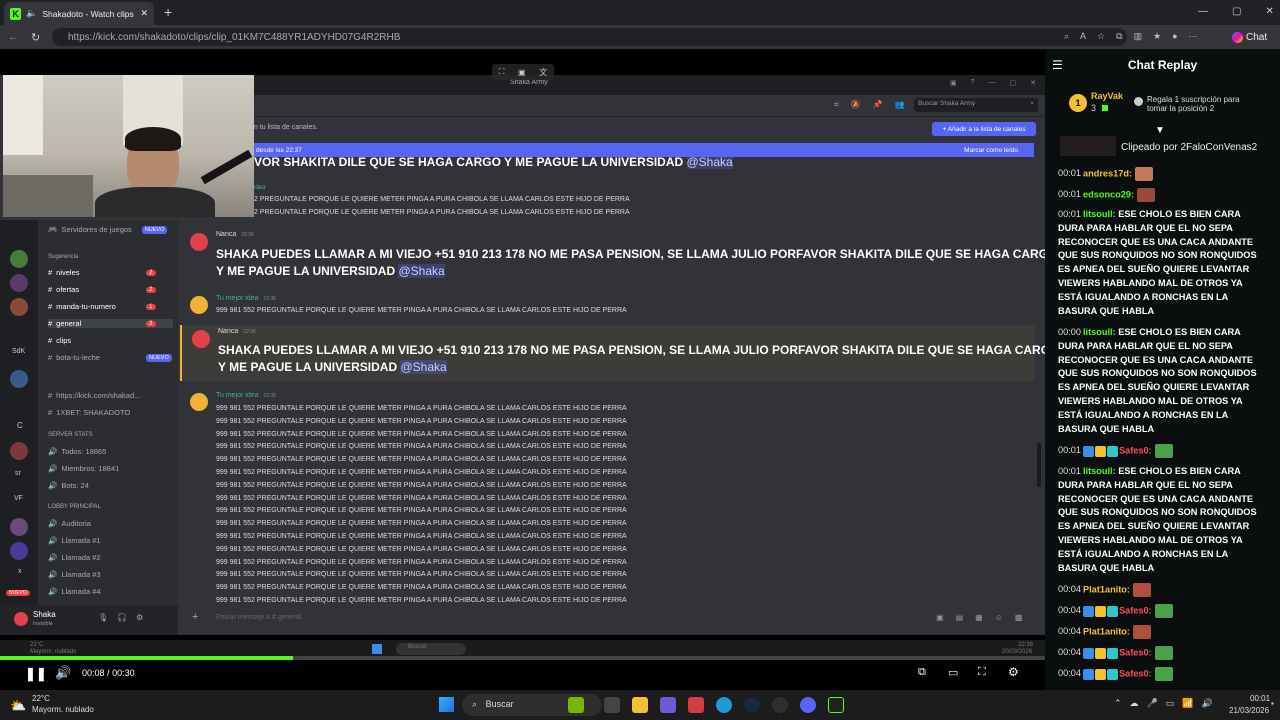  I want to click on zoom-icon: ⌕, so click(1066, 36).